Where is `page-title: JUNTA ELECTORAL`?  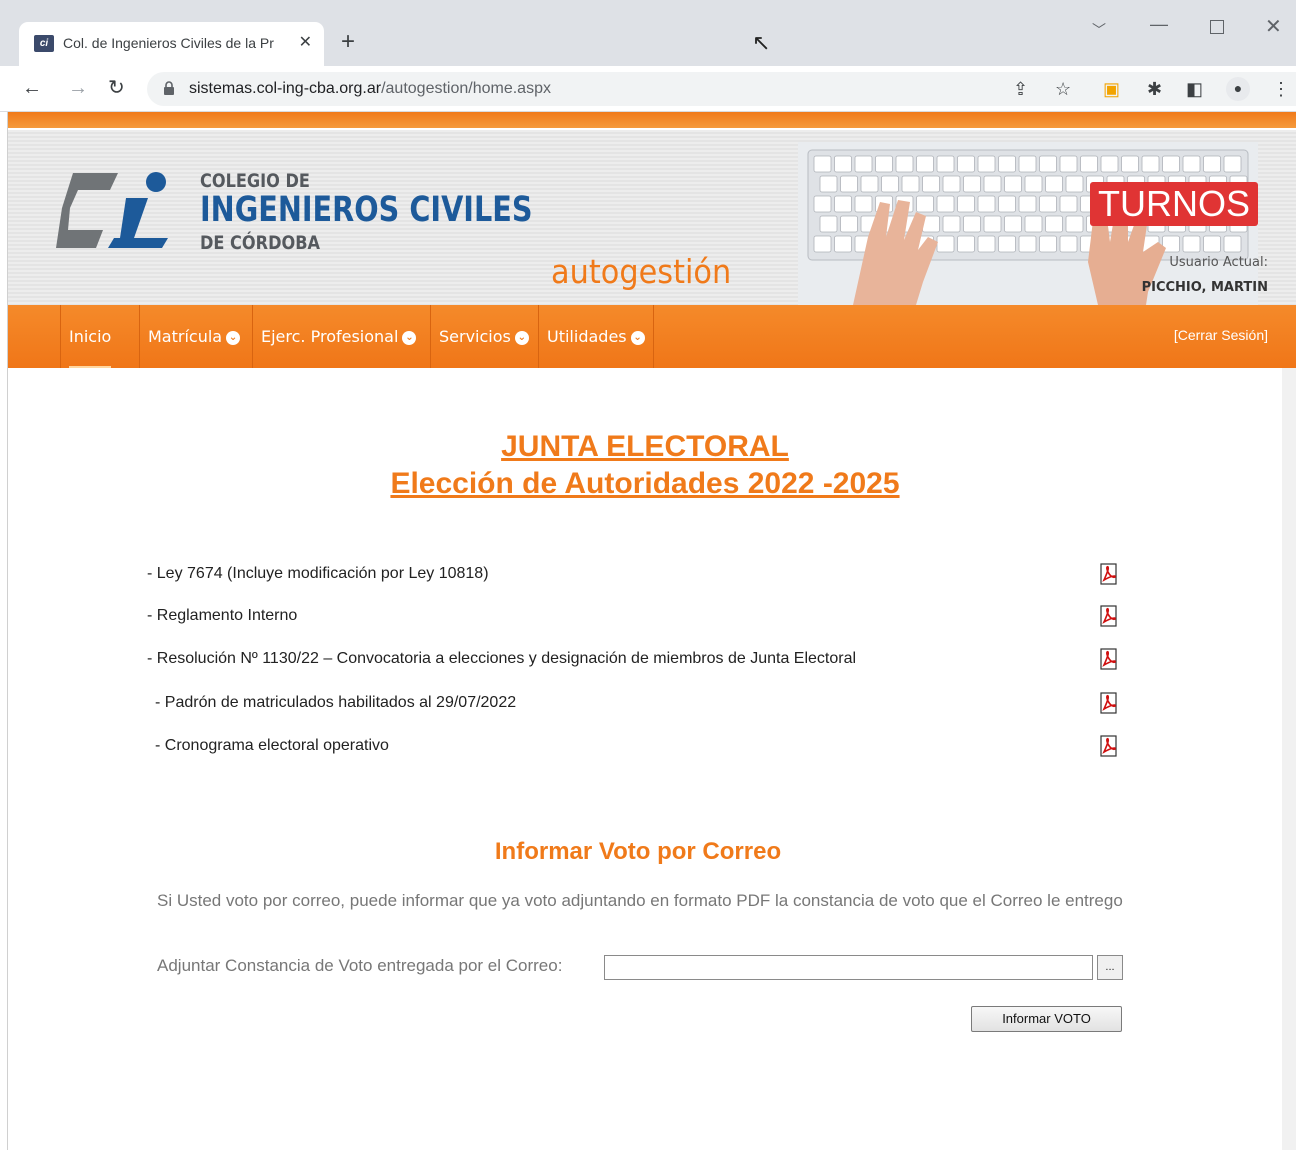 page-title: JUNTA ELECTORAL is located at coordinates (645, 446).